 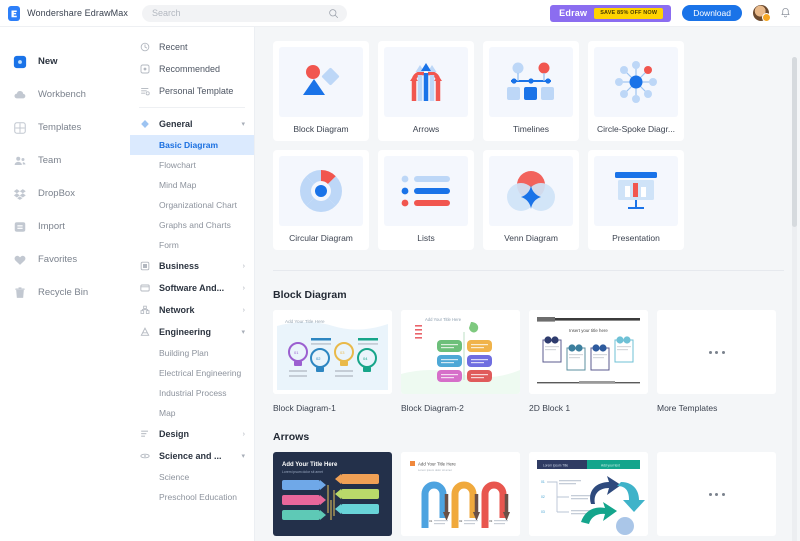 I want to click on template-card-label: Block Diagram-1, so click(x=304, y=408).